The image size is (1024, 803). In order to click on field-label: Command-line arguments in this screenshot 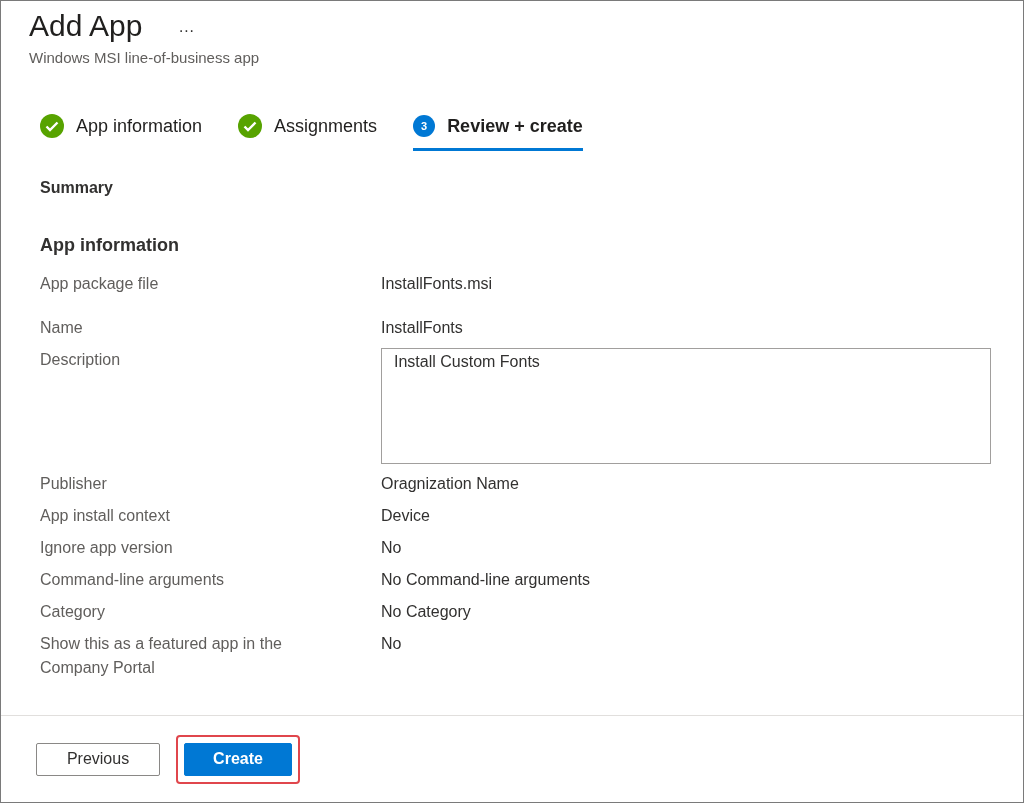, I will do `click(133, 580)`.